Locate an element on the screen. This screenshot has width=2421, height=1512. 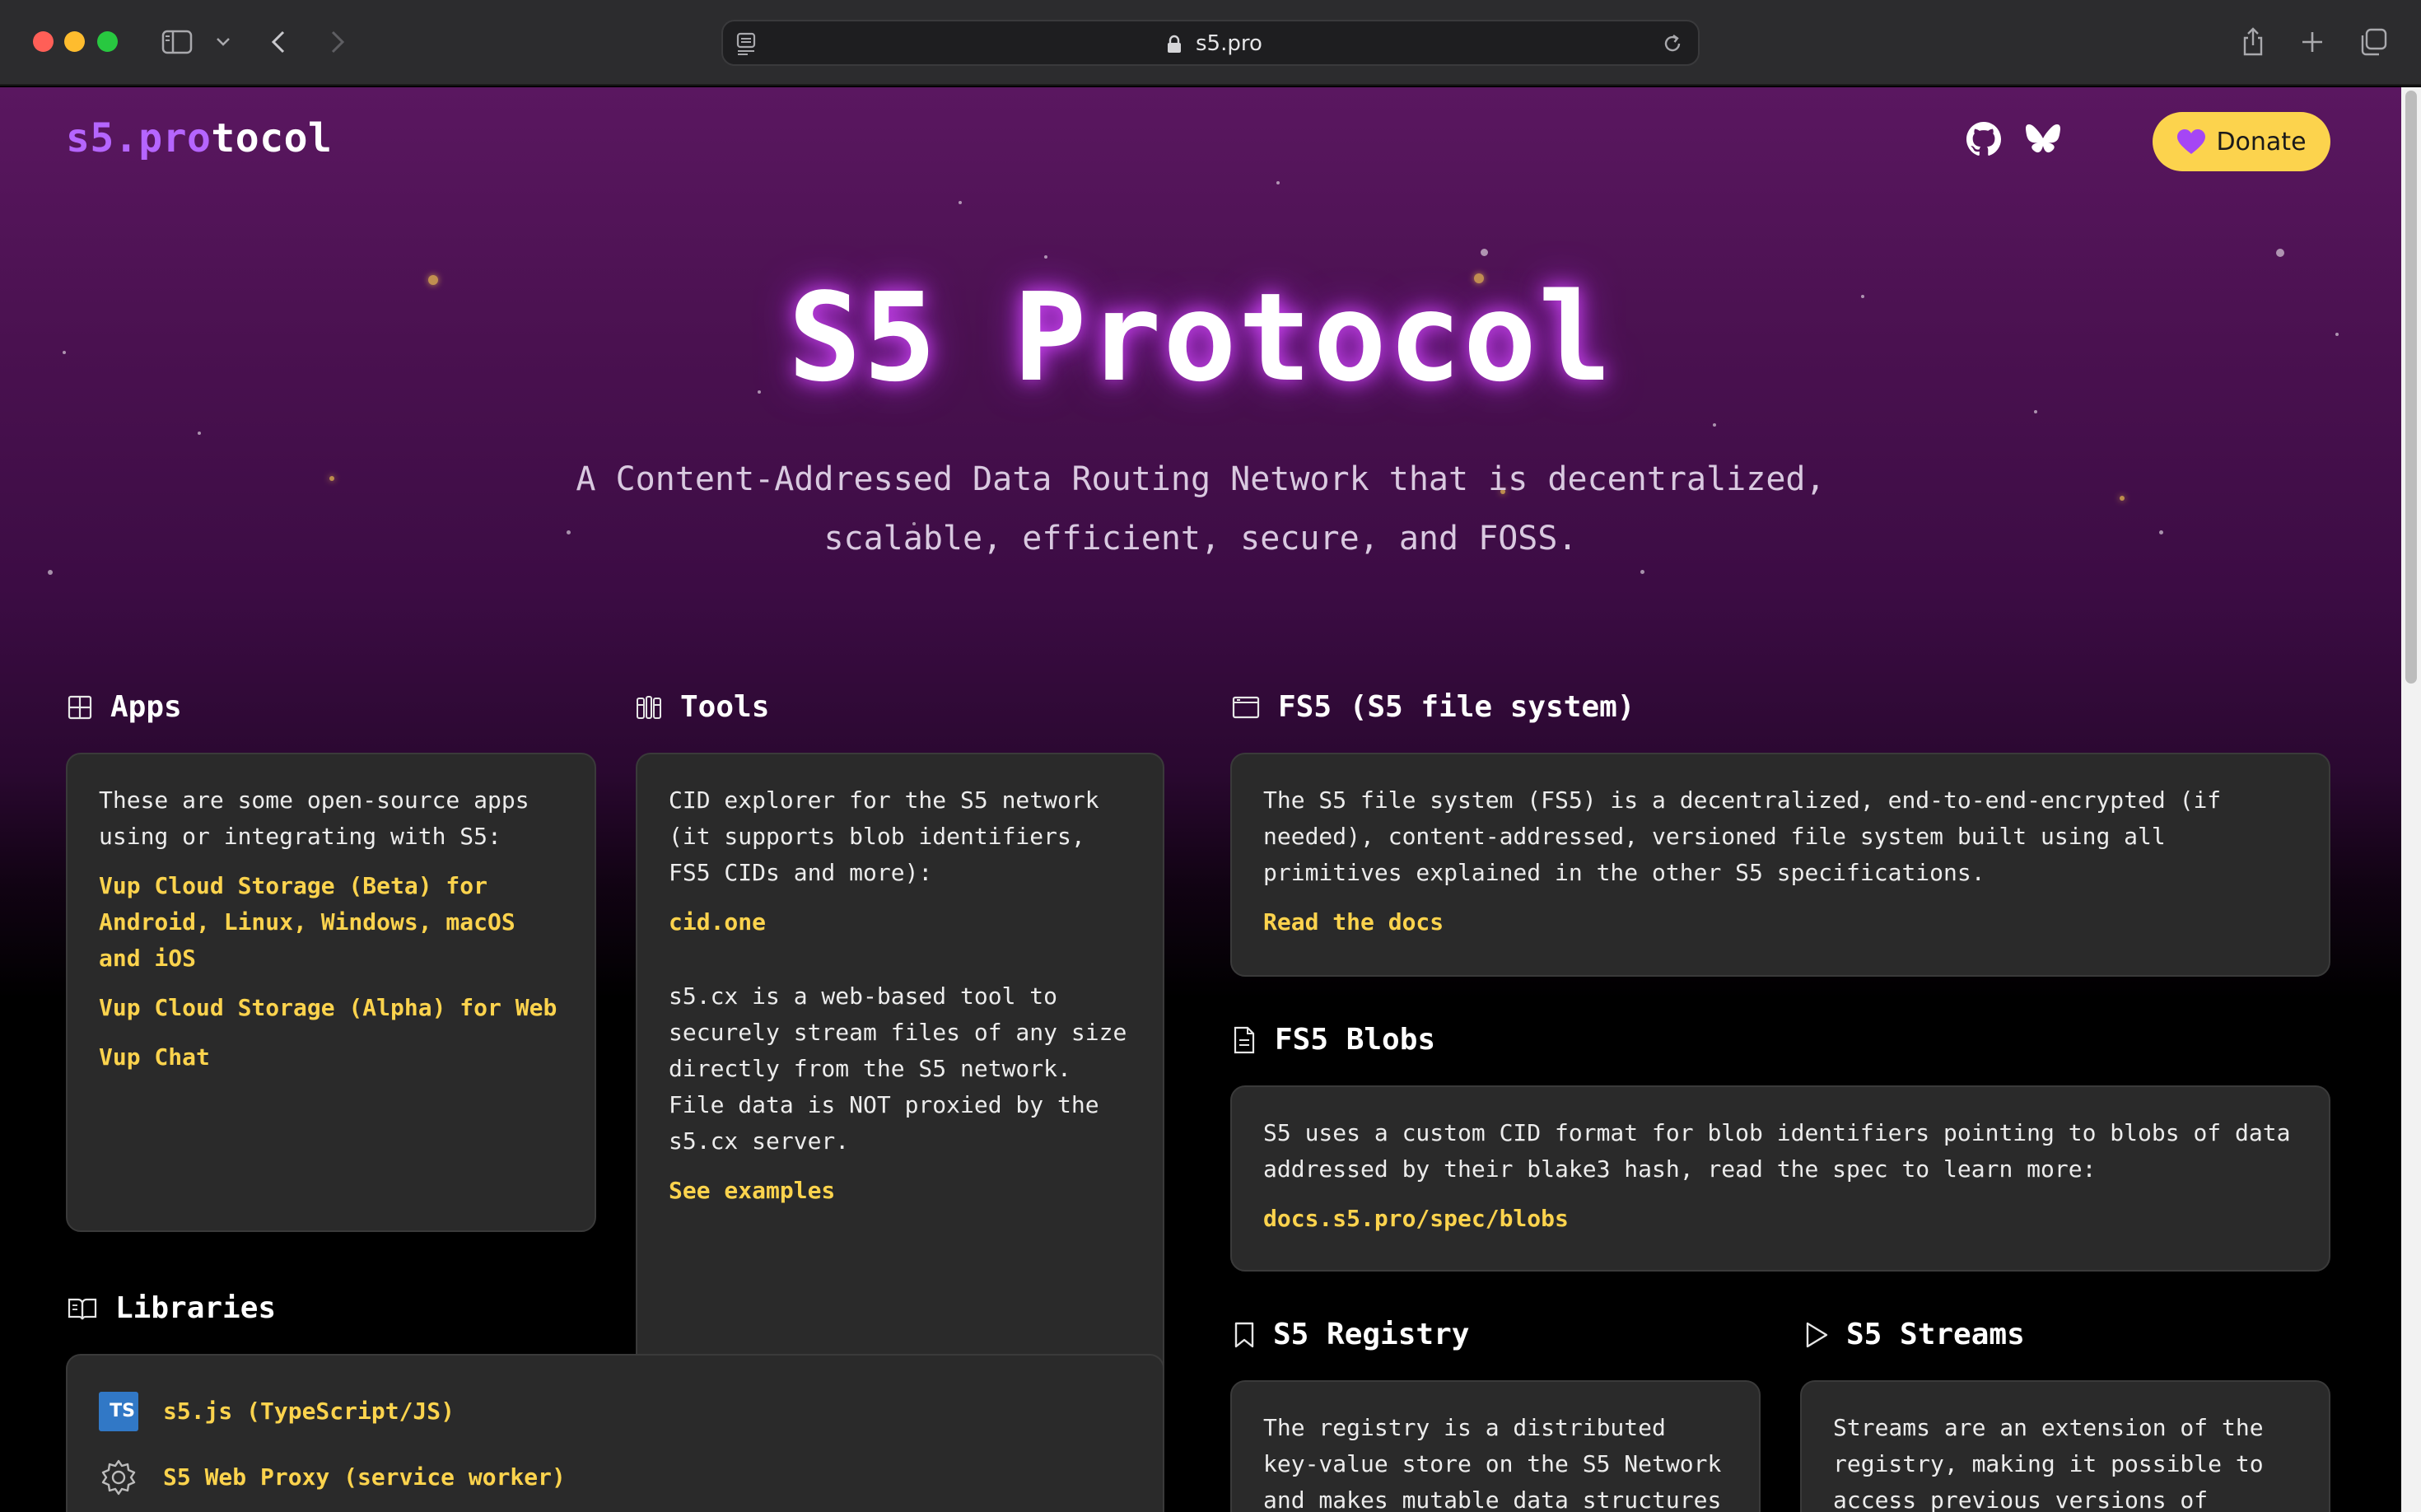
section-title-text: S5 Registry is located at coordinates (1371, 1334).